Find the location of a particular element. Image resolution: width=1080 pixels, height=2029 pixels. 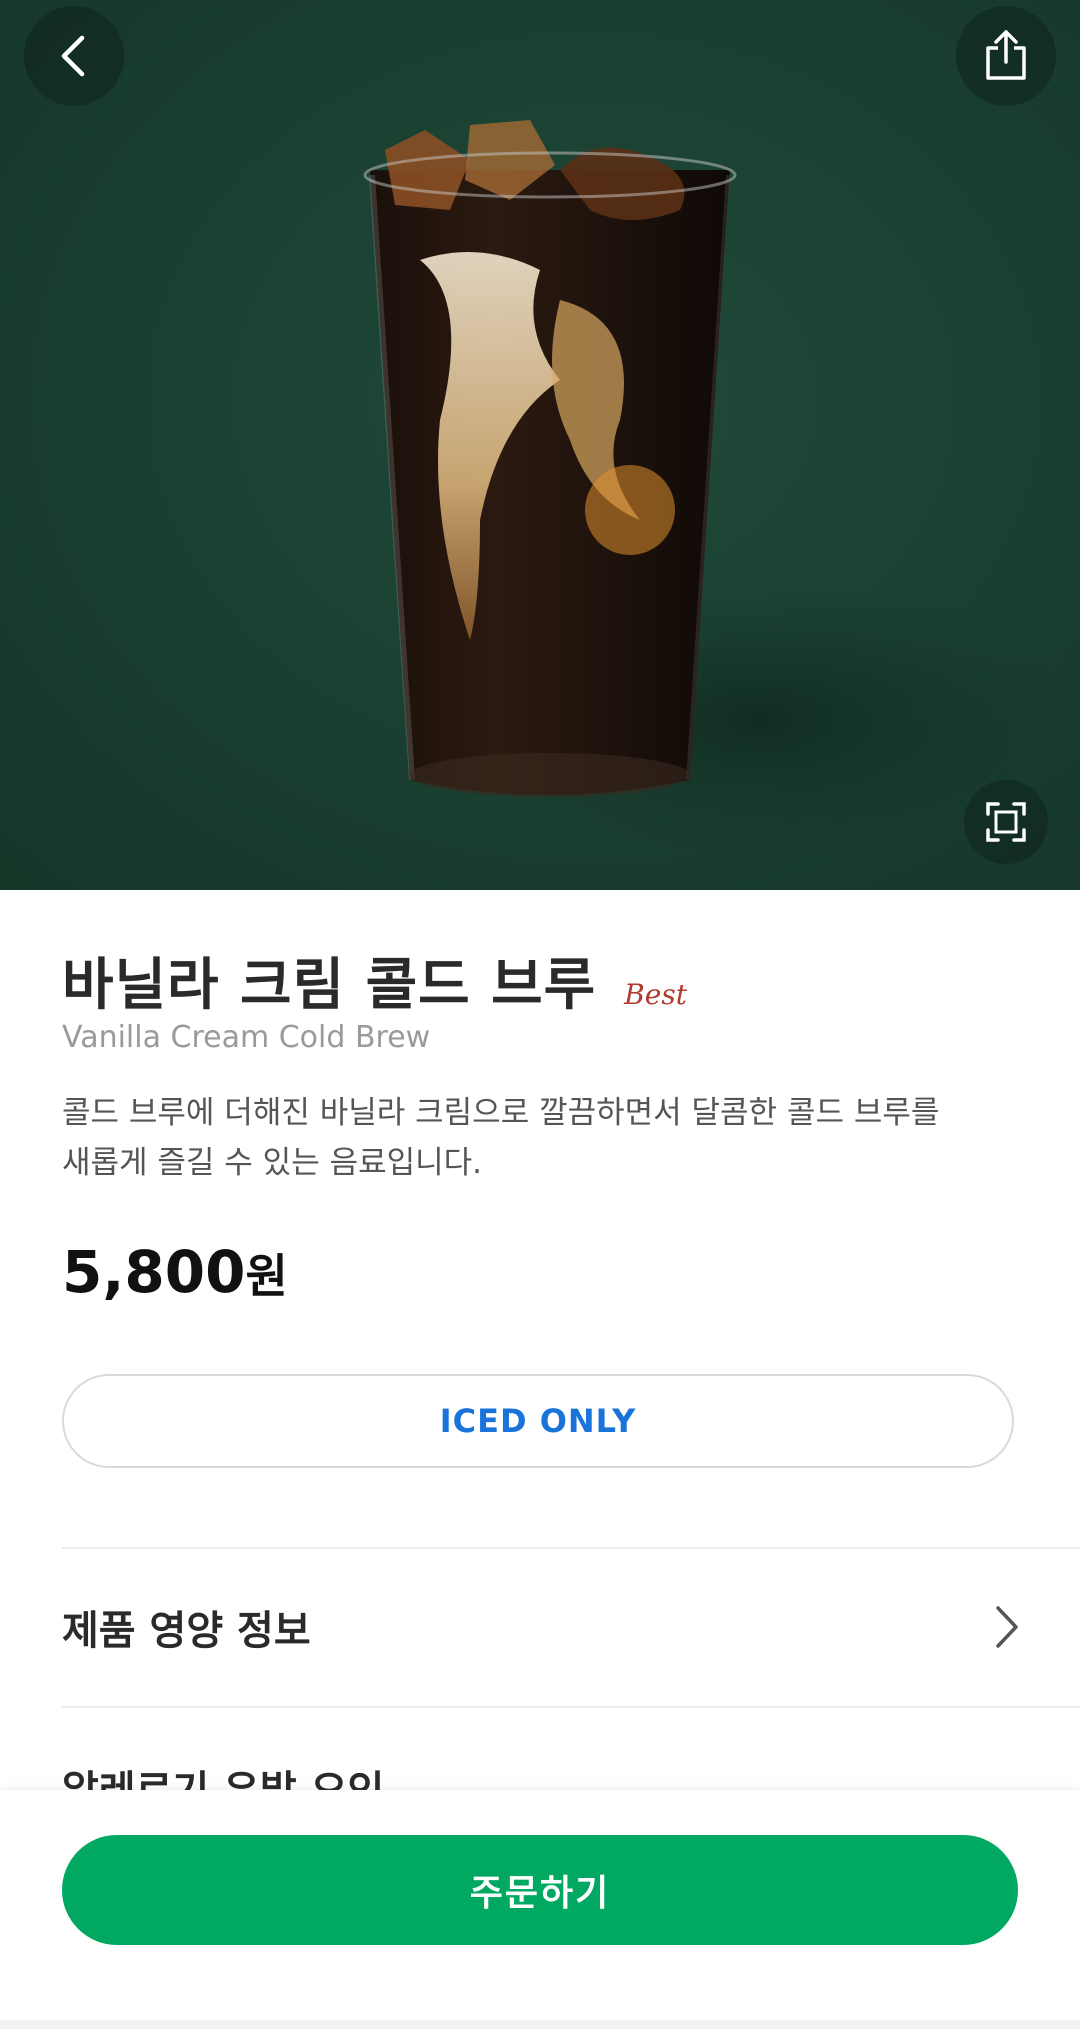

price-amount: 5,800 is located at coordinates (154, 1272).